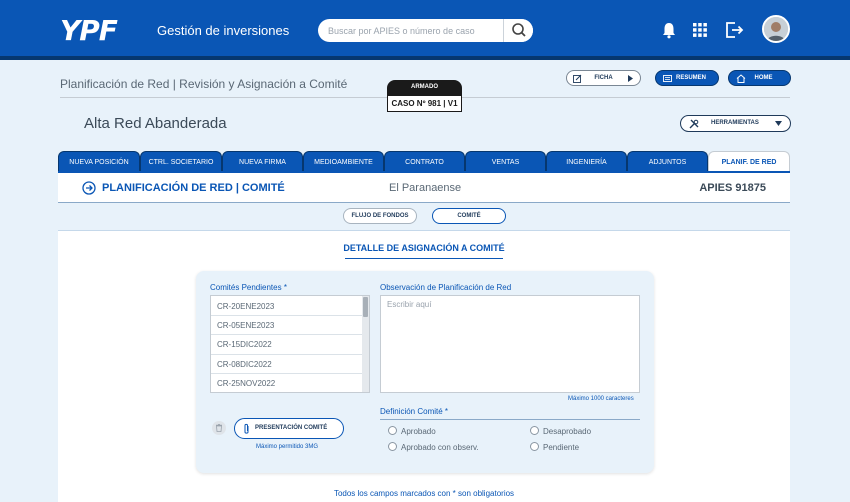 The image size is (850, 502). Describe the element at coordinates (415, 30) in the screenshot. I see `search-input` at that location.